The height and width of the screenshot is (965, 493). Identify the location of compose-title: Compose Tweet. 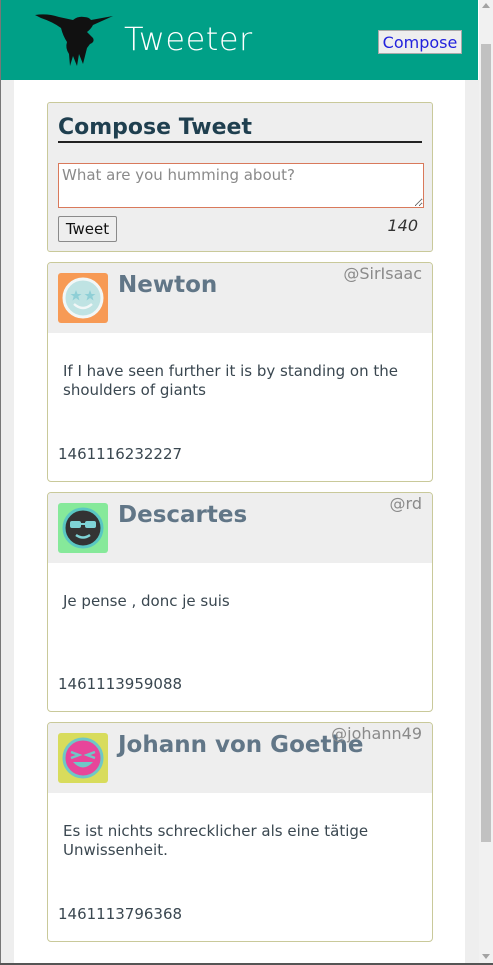
(240, 129).